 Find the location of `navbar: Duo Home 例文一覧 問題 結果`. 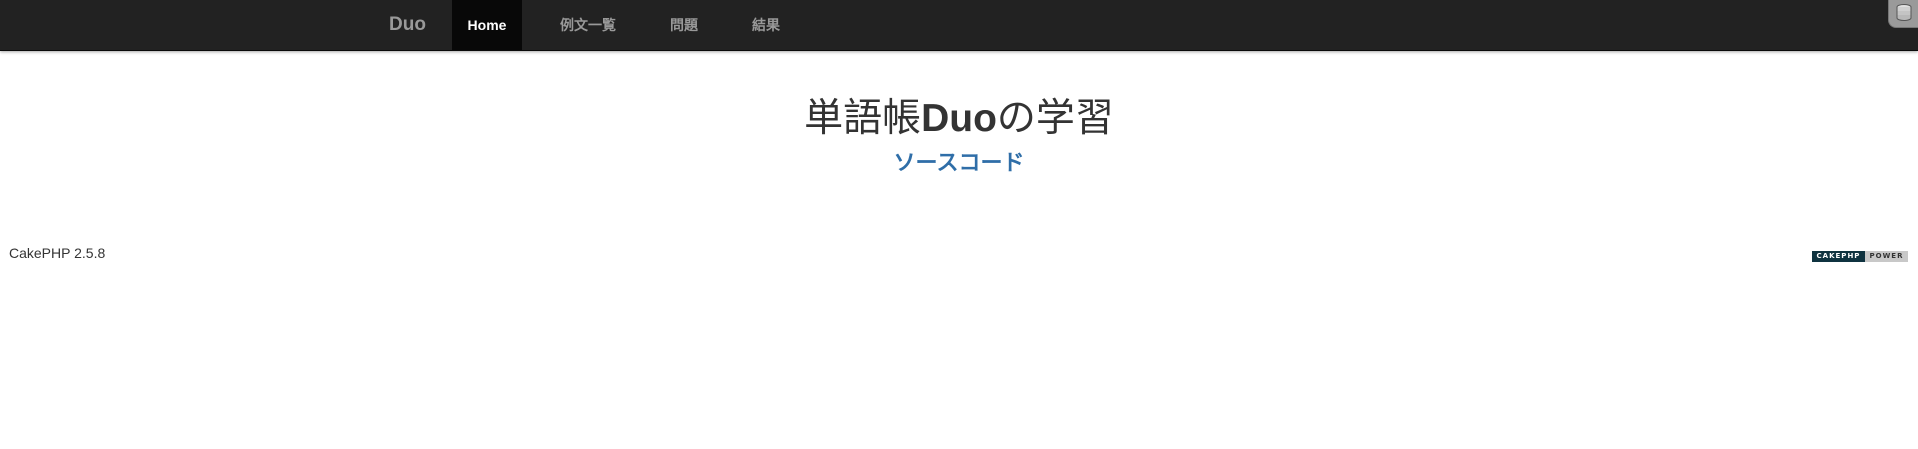

navbar: Duo Home 例文一覧 問題 結果 is located at coordinates (959, 25).